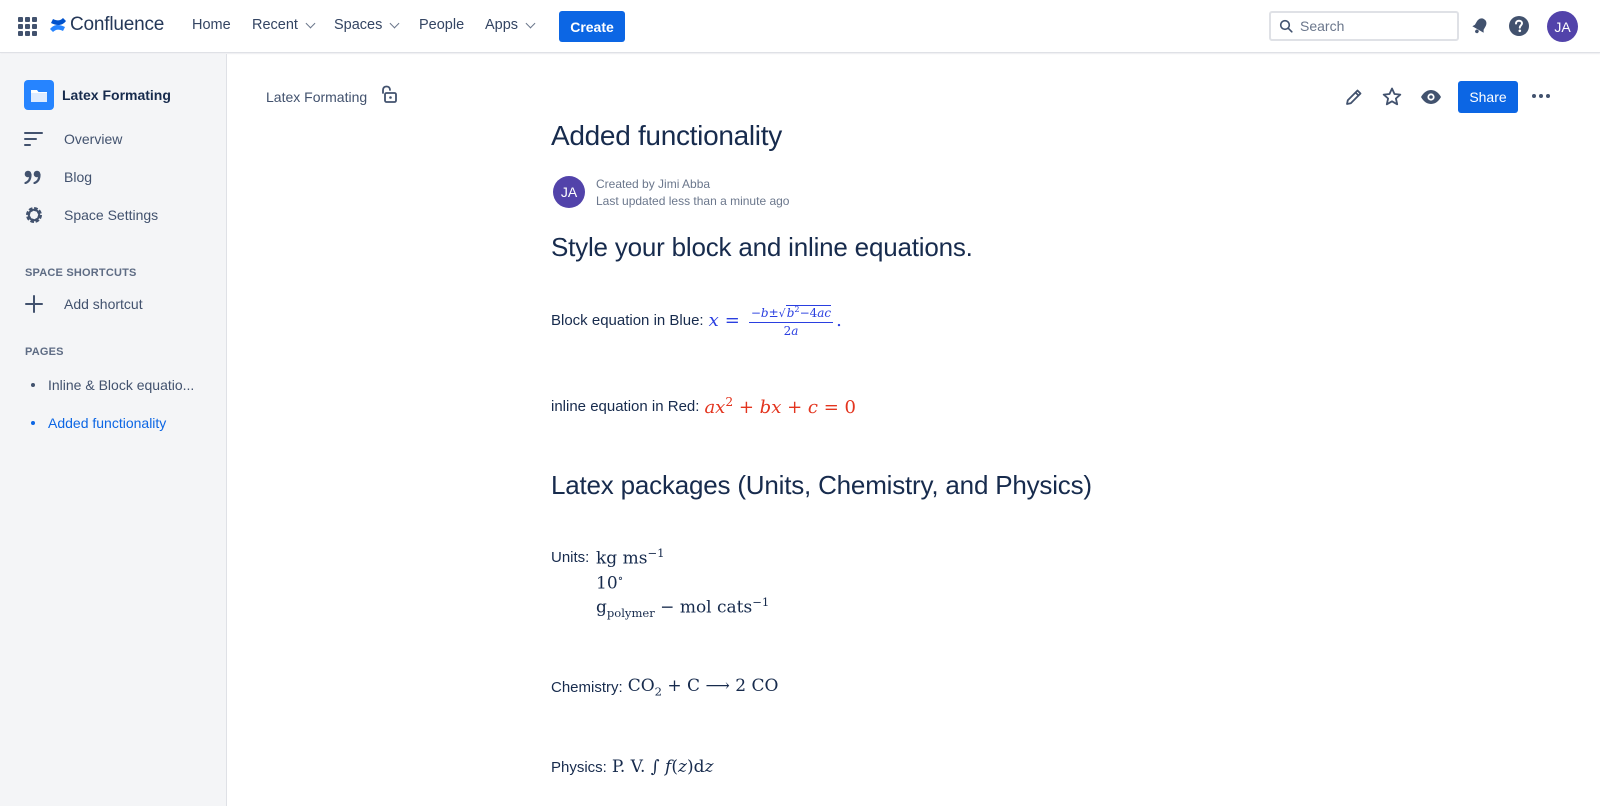 The height and width of the screenshot is (806, 1600). Describe the element at coordinates (627, 320) in the screenshot. I see `block-equation-label: Block equation in Blue:` at that location.